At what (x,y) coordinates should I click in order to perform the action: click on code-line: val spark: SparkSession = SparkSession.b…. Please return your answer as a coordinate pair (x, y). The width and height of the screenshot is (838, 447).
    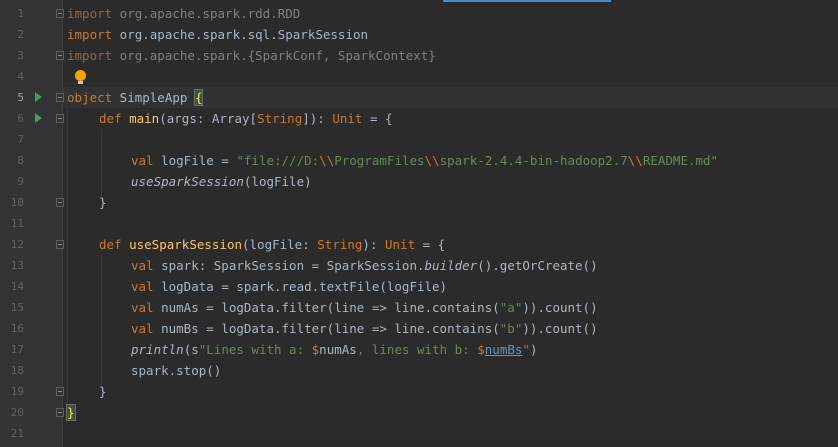
    Looking at the image, I should click on (364, 265).